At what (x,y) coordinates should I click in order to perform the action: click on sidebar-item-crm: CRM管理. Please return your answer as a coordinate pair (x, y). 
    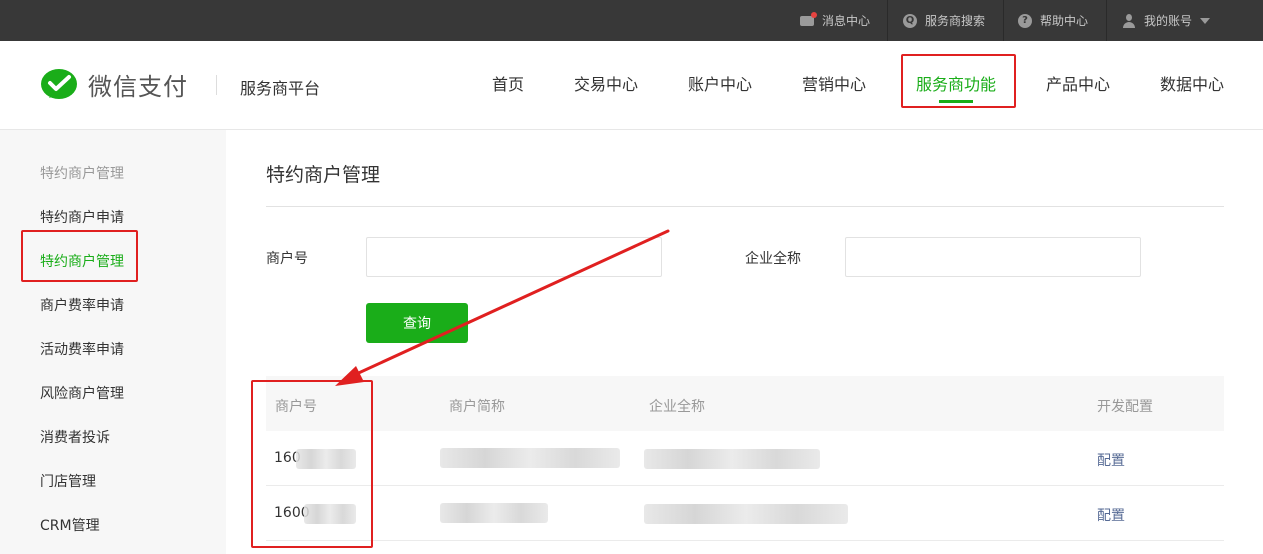
    Looking at the image, I should click on (70, 525).